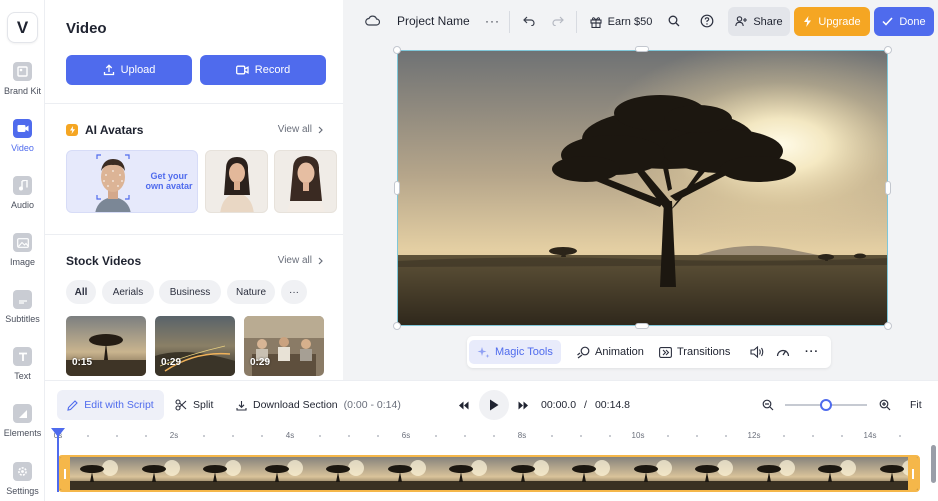 This screenshot has width=938, height=501. Describe the element at coordinates (397, 50) in the screenshot. I see `resize-handle-top-left` at that location.